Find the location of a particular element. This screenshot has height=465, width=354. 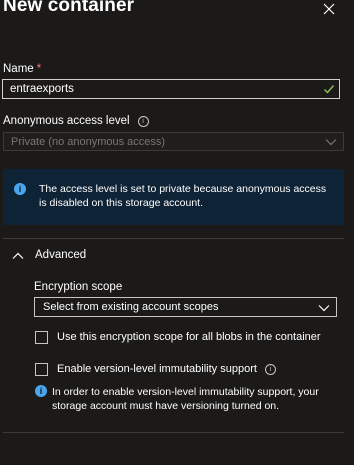

access-level-dropdown: Private (no anonymous access) is located at coordinates (173, 141).